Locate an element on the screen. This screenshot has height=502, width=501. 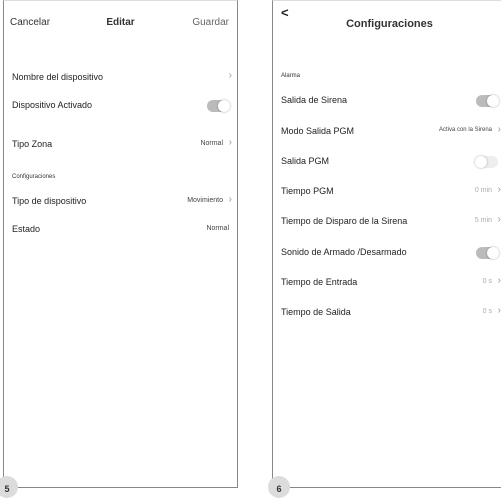
device-active-label: Dispositivo Activado is located at coordinates (52, 105).